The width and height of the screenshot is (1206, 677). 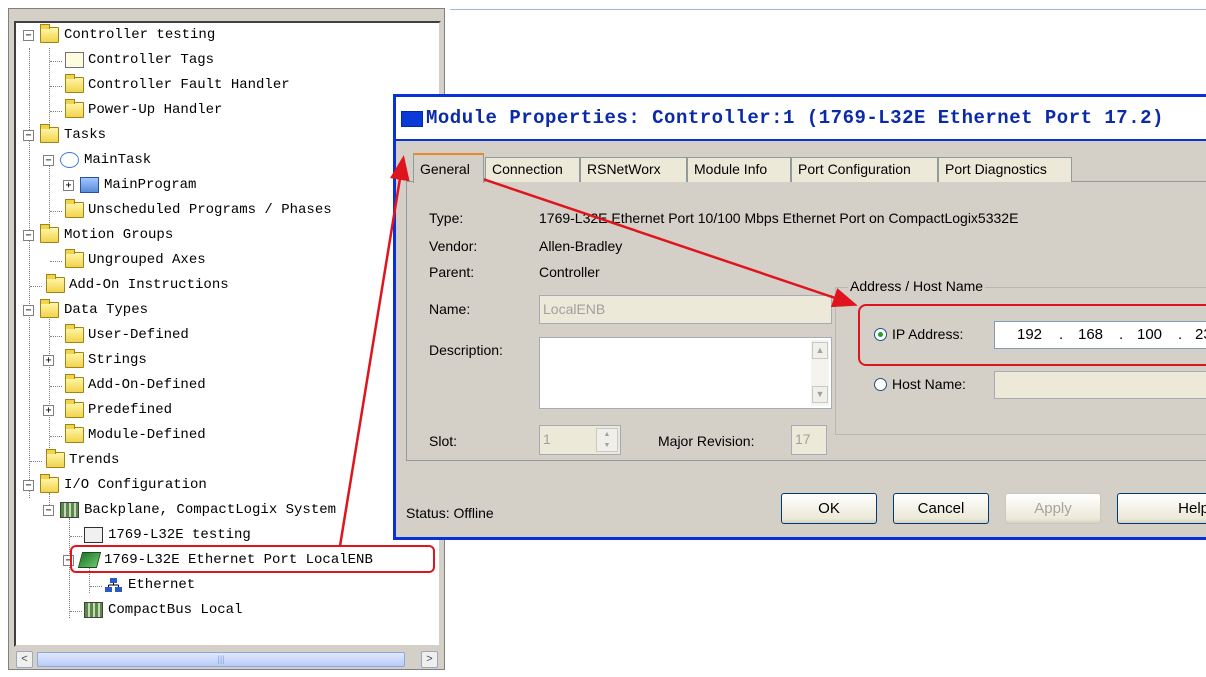 What do you see at coordinates (864, 169) in the screenshot?
I see `tab-port-configuration: Port Configuration` at bounding box center [864, 169].